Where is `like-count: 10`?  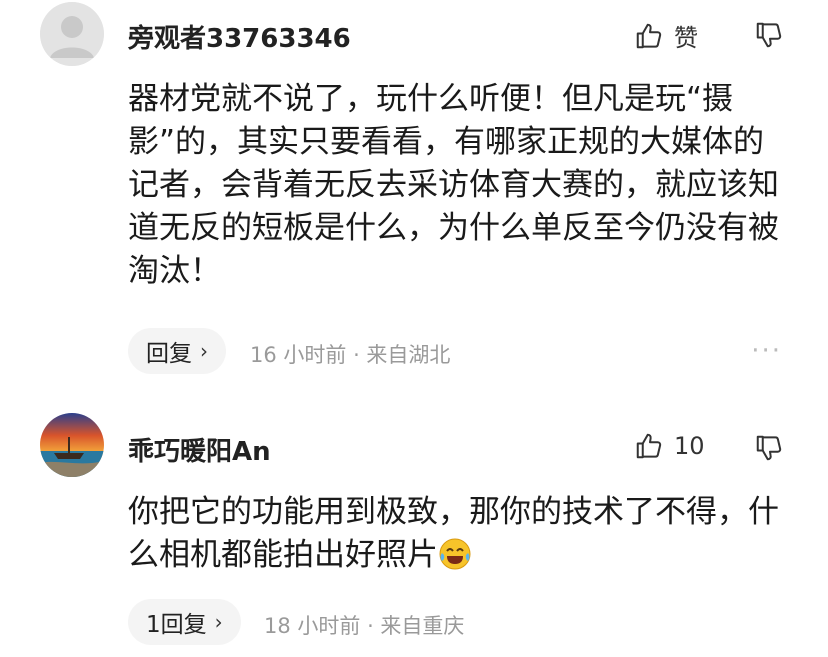 like-count: 10 is located at coordinates (689, 446).